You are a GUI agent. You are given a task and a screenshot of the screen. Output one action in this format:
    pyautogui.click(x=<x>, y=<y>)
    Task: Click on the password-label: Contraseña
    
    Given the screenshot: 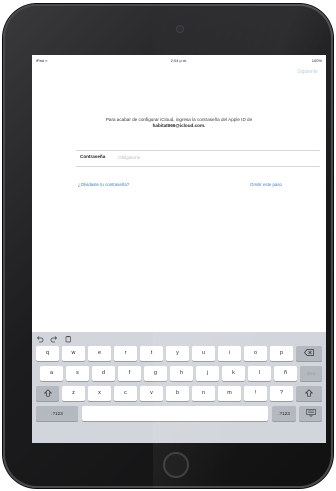 What is the action you would take?
    pyautogui.click(x=93, y=156)
    